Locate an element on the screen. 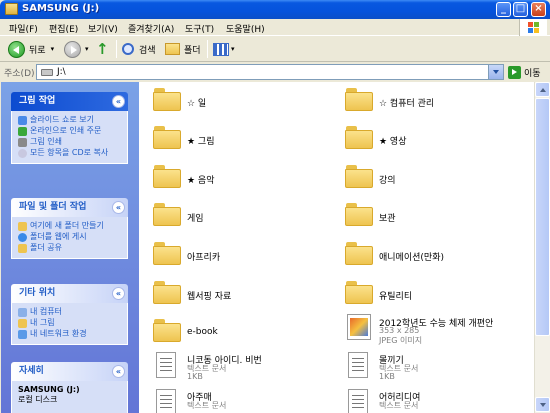 This screenshot has width=550, height=413. maximize-button: □ is located at coordinates (520, 9).